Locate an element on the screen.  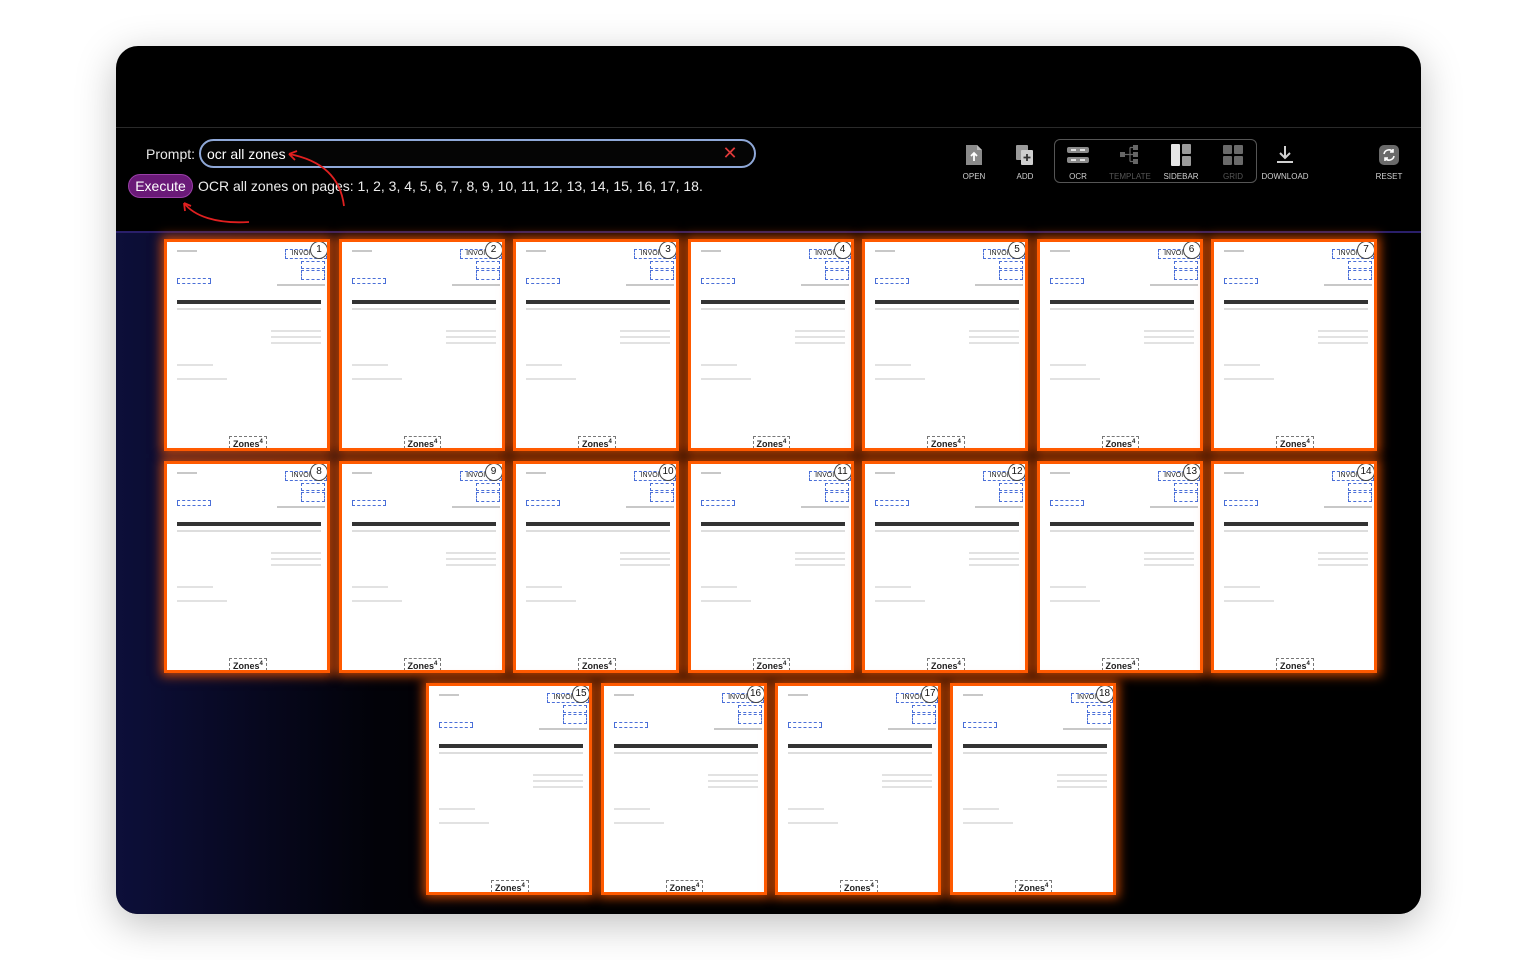
page-thumbnail: 17 INVOICE Zones4 is located at coordinates (858, 789).